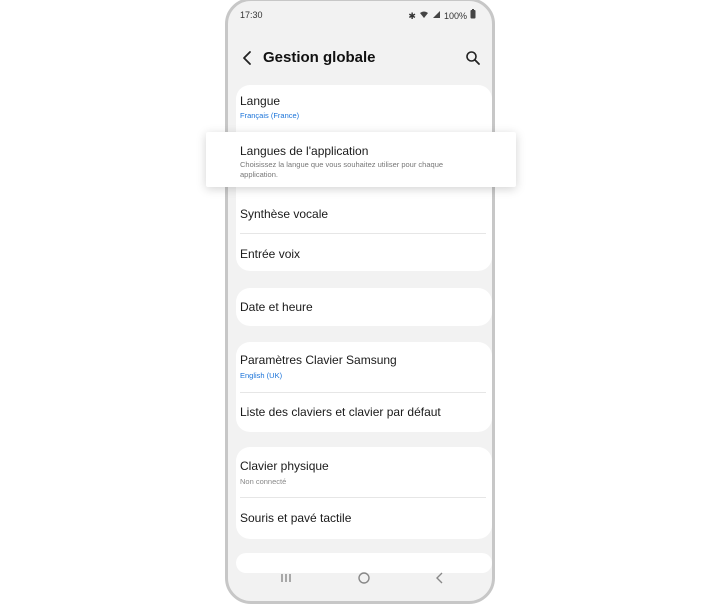 The width and height of the screenshot is (720, 604). I want to click on status-time: 17:30, so click(251, 15).